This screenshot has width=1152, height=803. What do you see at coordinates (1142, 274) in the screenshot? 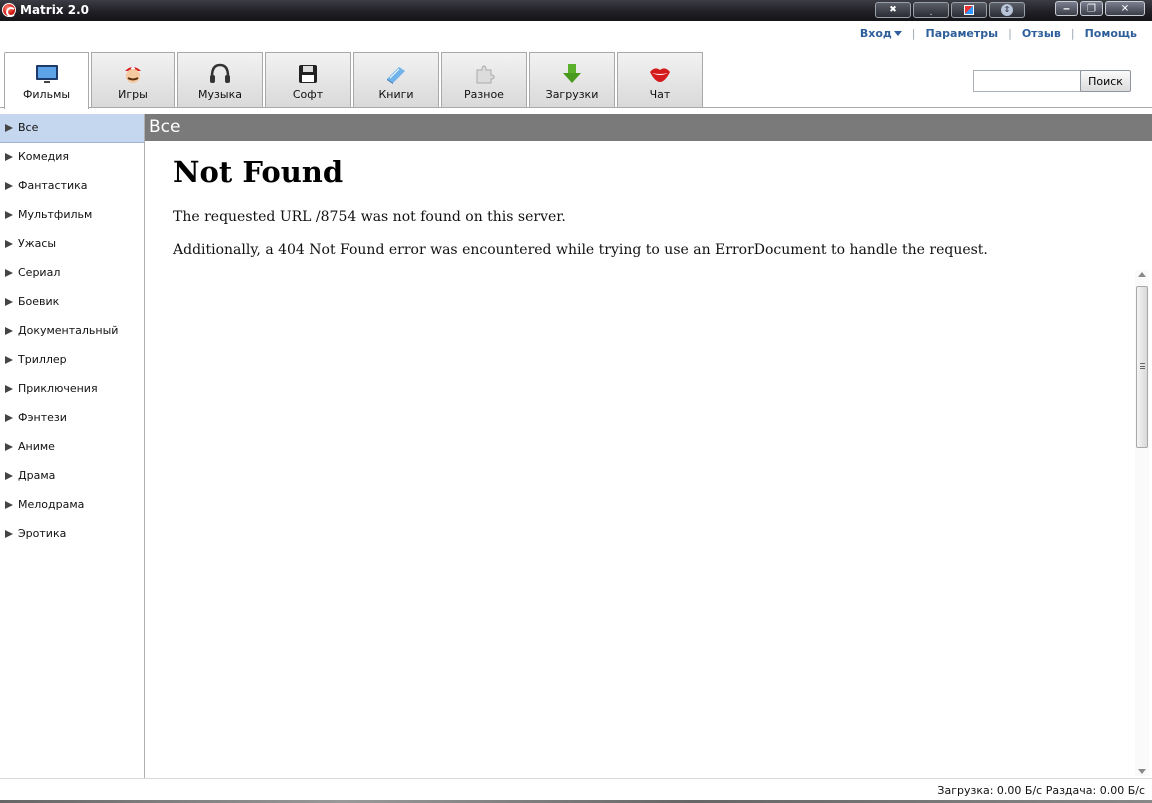
I see `scroll-up-arrow-icon` at bounding box center [1142, 274].